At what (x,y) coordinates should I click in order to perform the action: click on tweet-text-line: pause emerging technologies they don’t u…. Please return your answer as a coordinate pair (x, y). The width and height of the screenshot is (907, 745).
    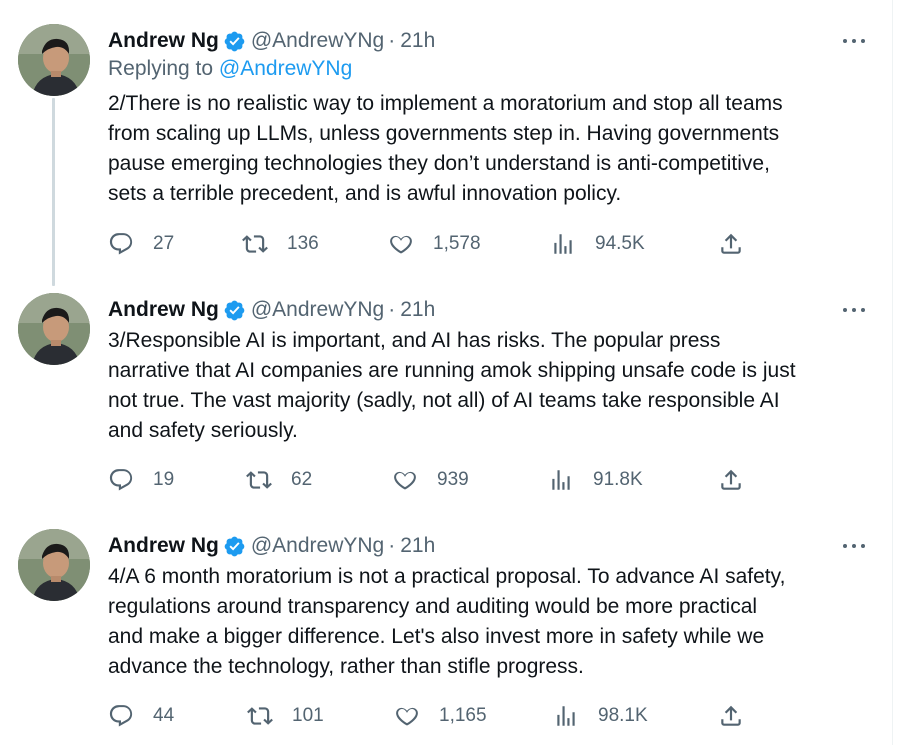
    Looking at the image, I should click on (439, 163).